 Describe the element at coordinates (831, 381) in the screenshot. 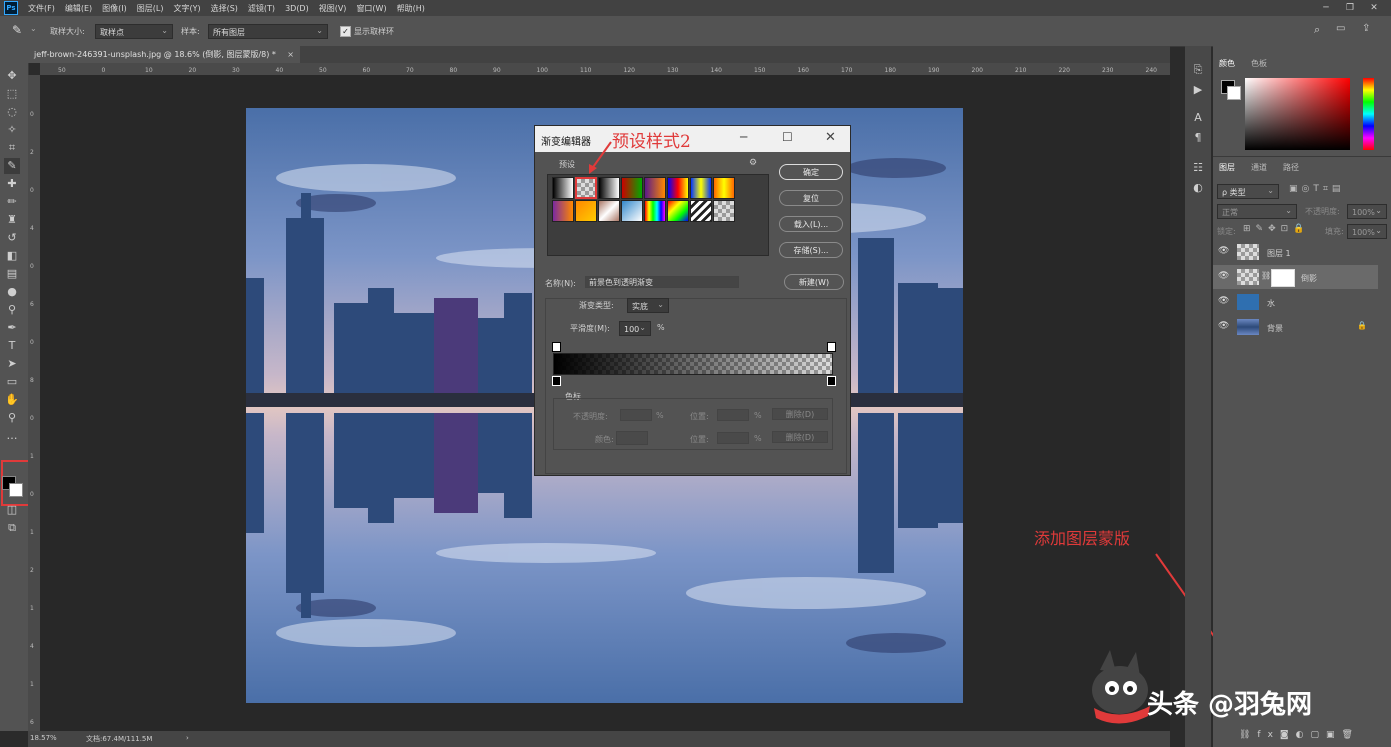

I see `color-stop-right` at that location.